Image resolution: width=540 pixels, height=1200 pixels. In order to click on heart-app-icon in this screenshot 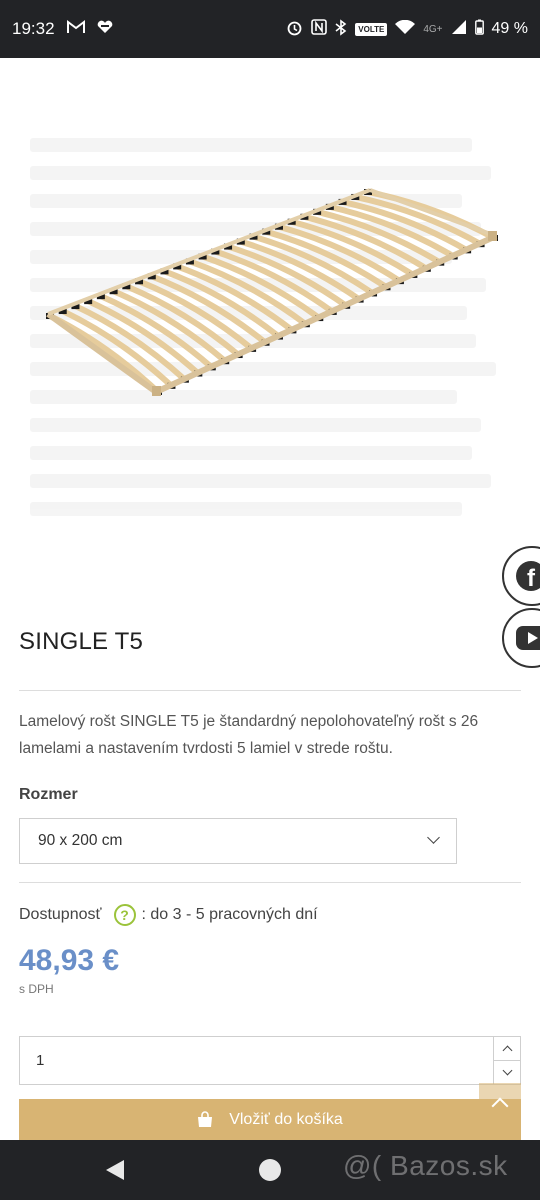, I will do `click(105, 29)`.